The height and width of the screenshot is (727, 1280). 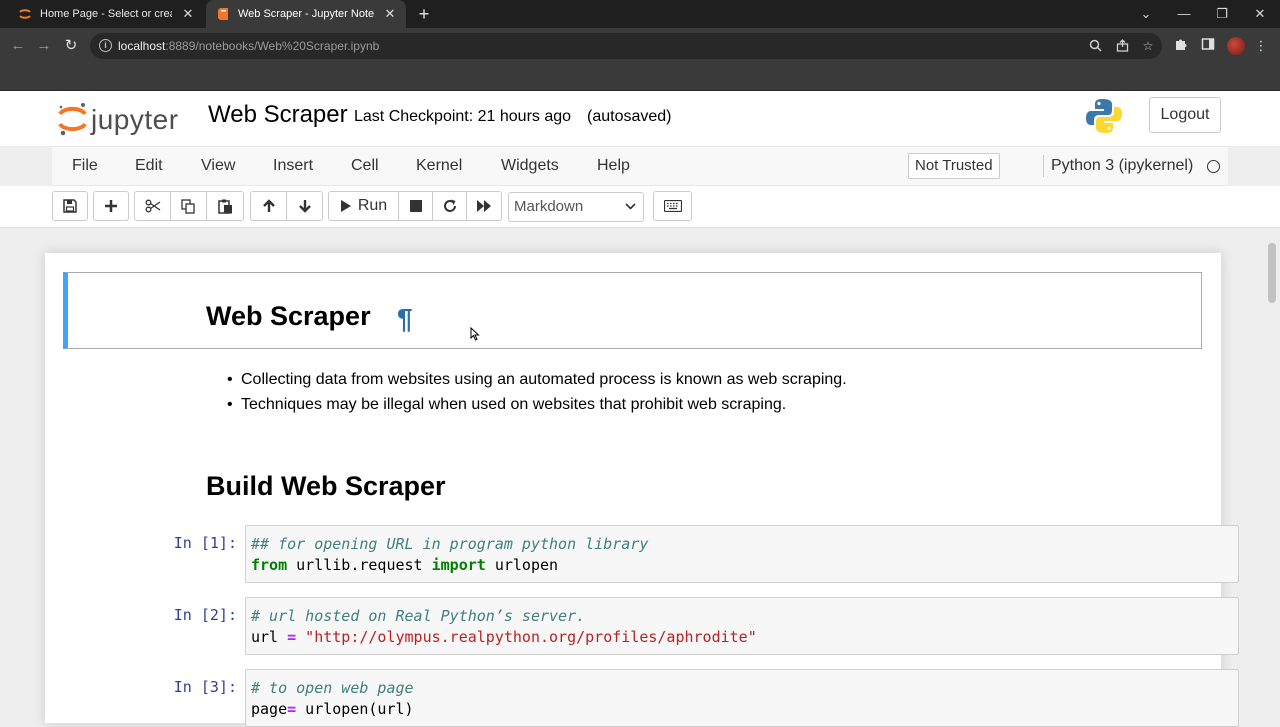 I want to click on heading-web-scraper: Web Scraper, so click(x=288, y=316).